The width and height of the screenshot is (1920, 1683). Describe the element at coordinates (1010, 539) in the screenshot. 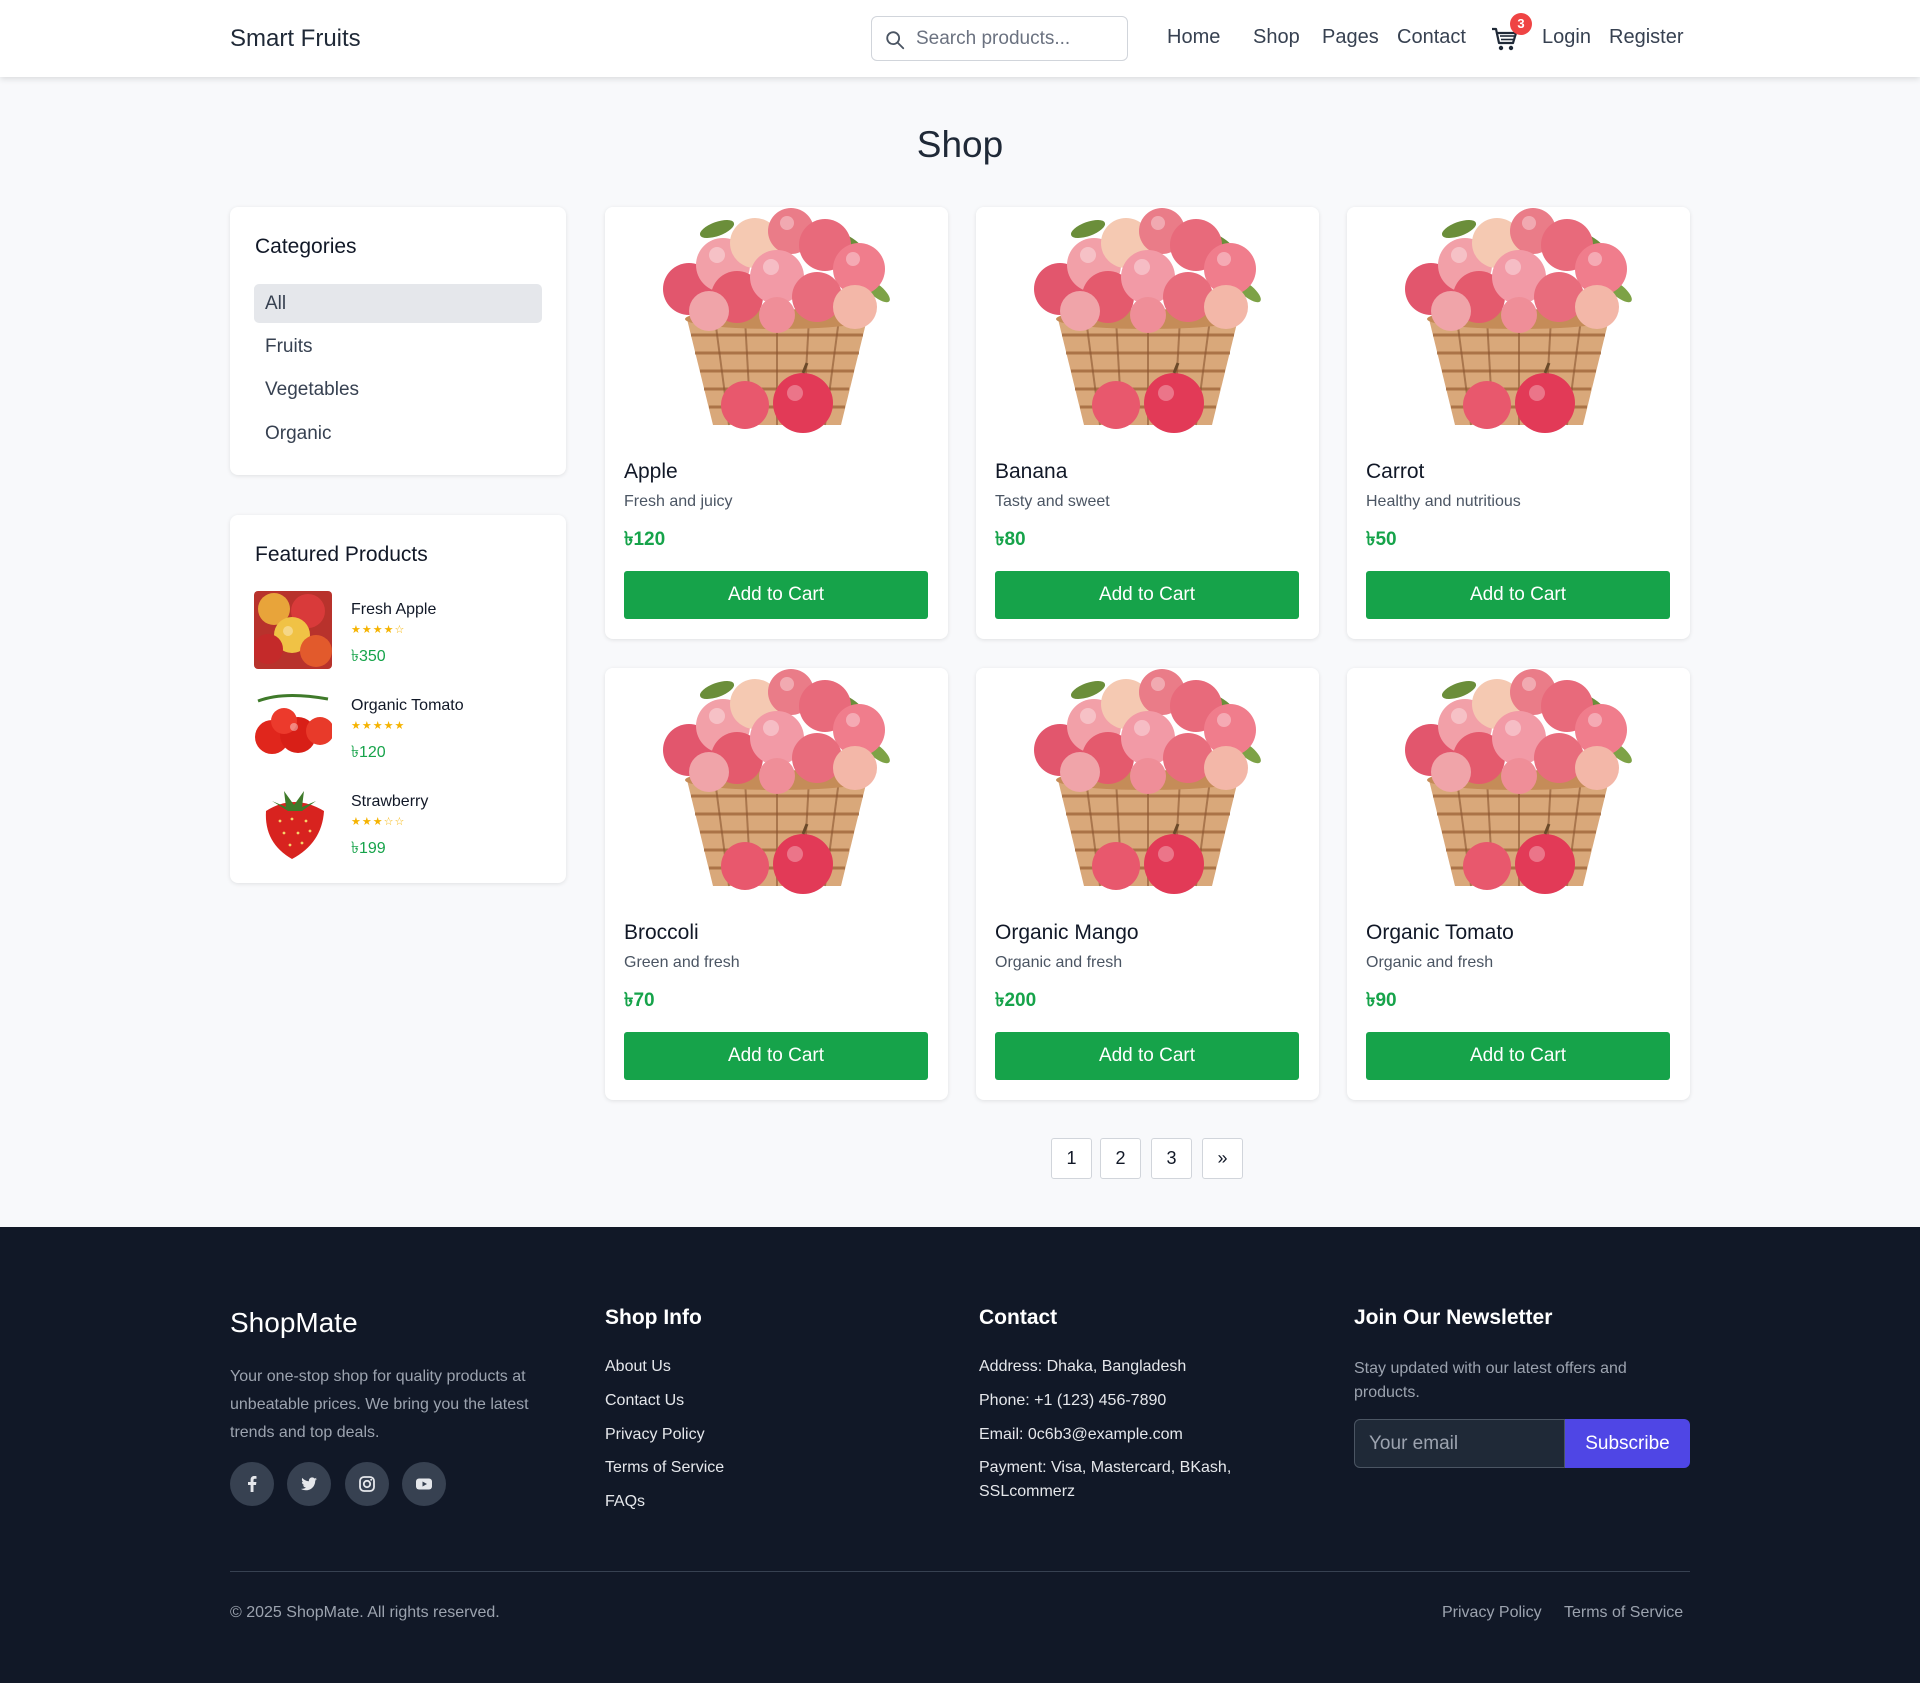

I see `product-price: ৳80` at that location.